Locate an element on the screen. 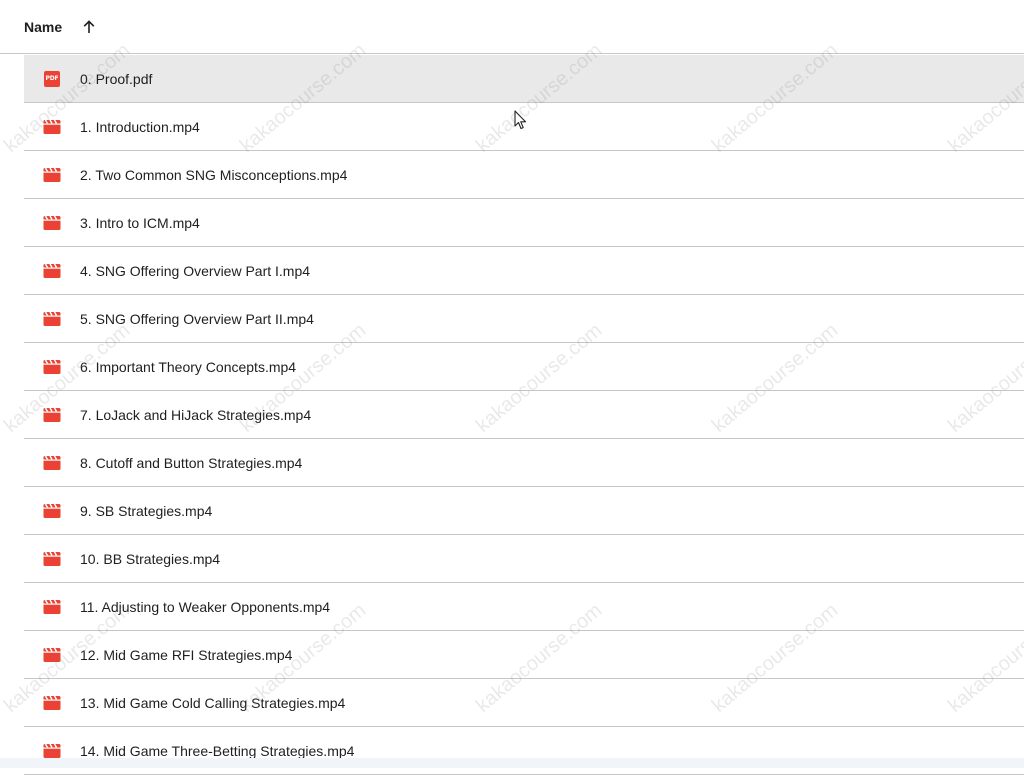 This screenshot has width=1024, height=775. file-name: 9. SB Strategies.mp4 is located at coordinates (146, 510).